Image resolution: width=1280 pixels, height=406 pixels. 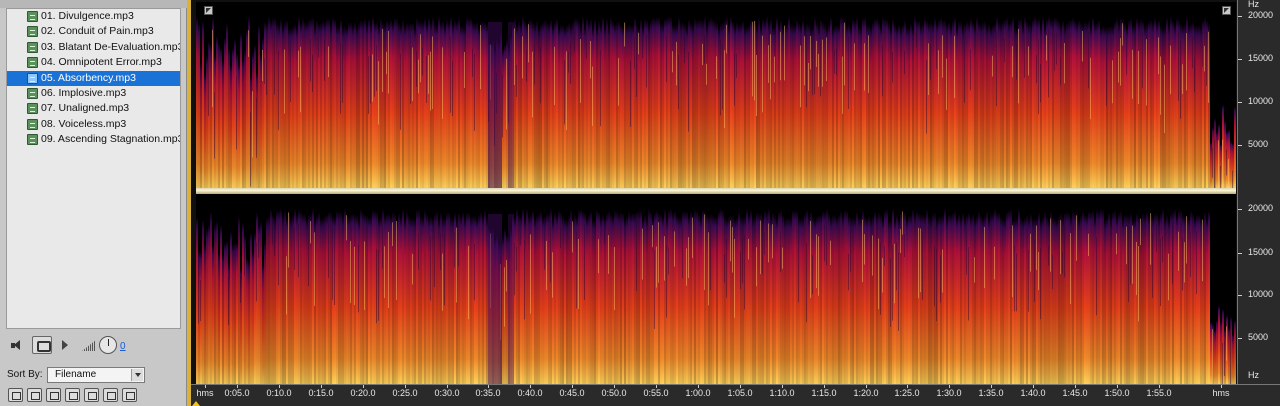 What do you see at coordinates (363, 393) in the screenshot?
I see `time-tick-label: 0:20.0` at bounding box center [363, 393].